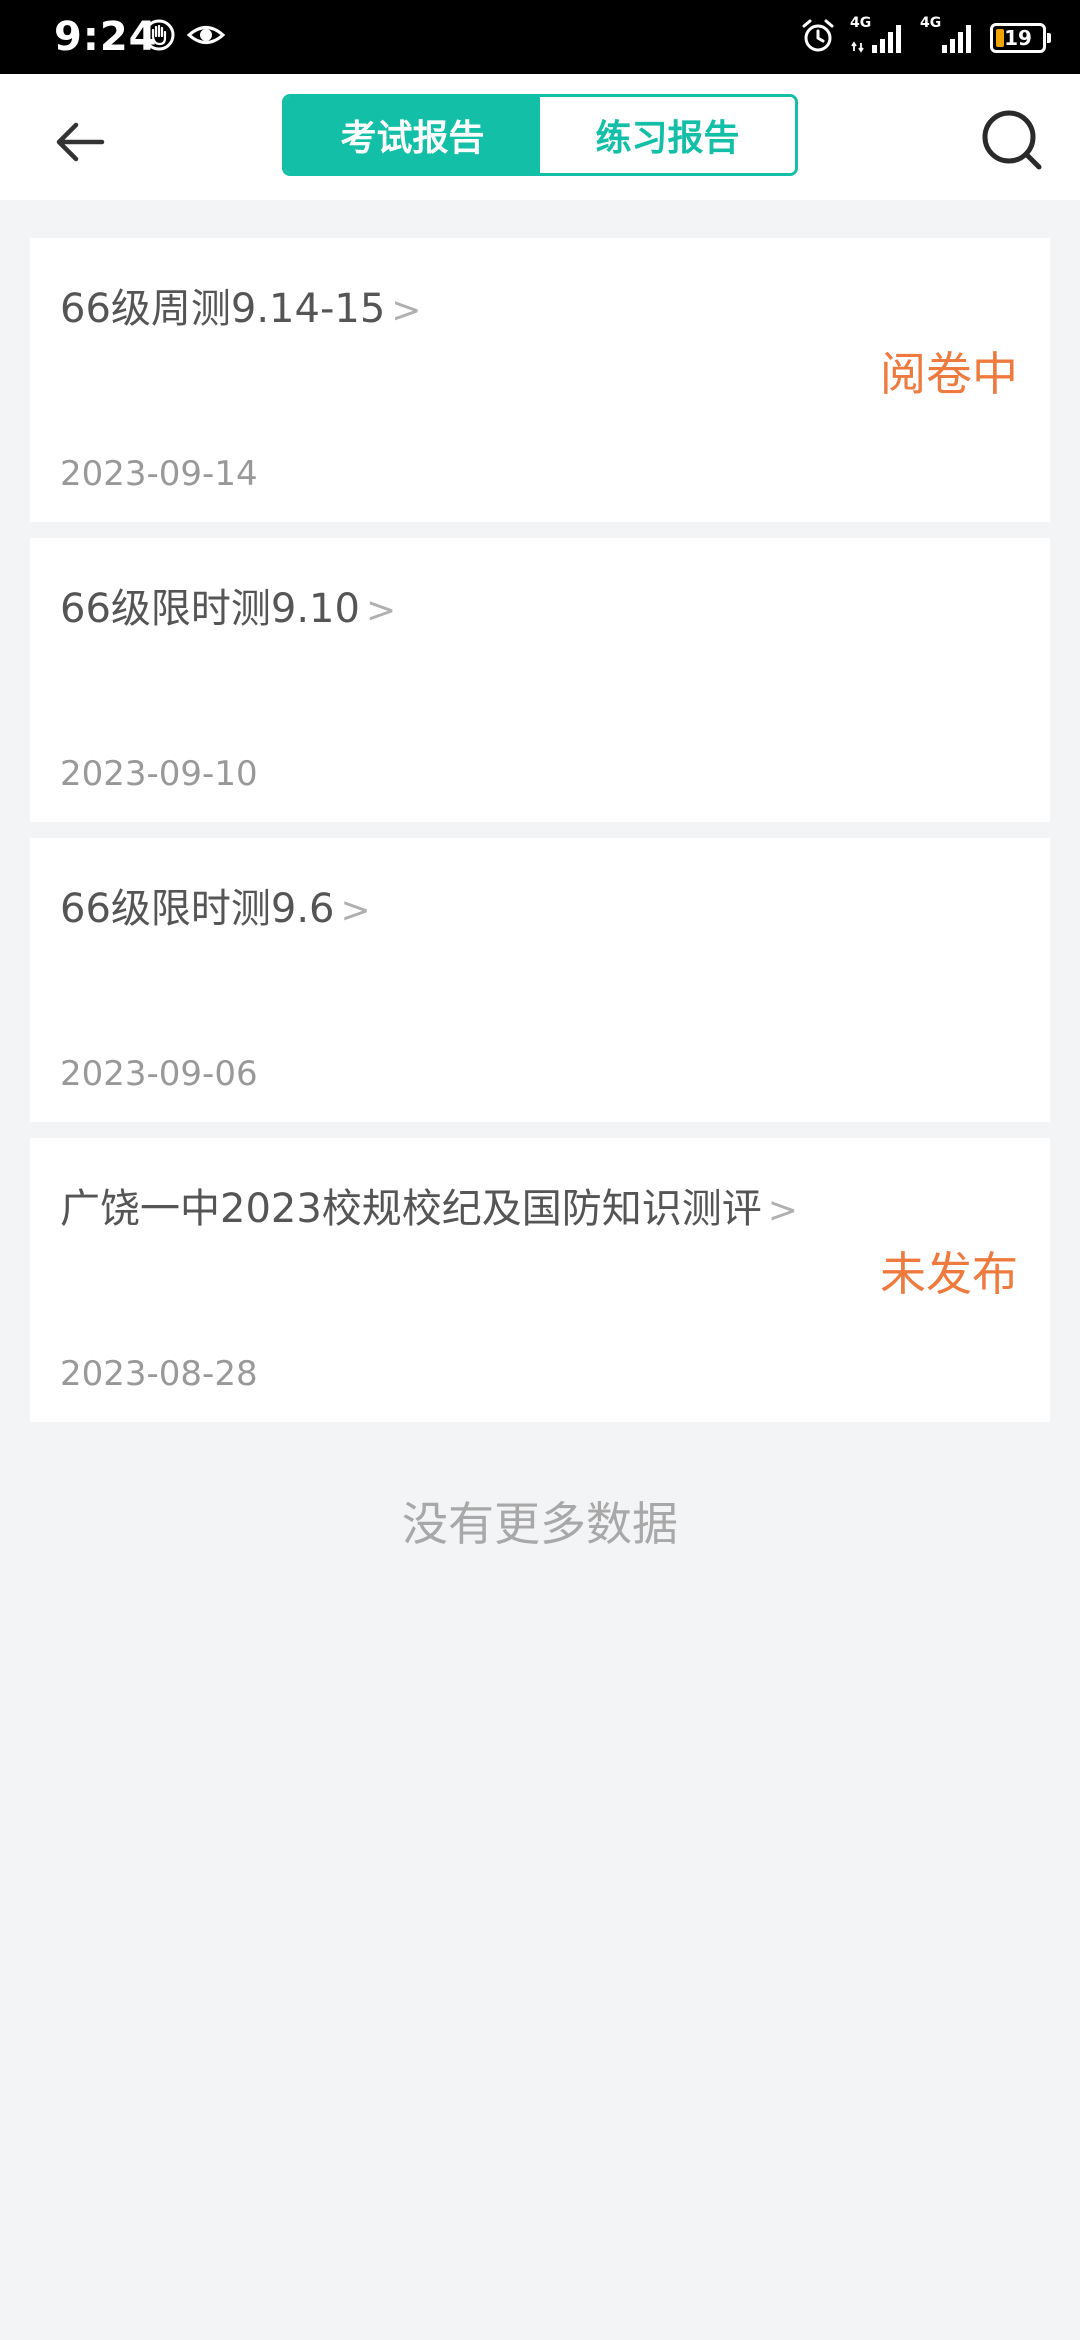 This screenshot has width=1080, height=2340. Describe the element at coordinates (540, 1280) in the screenshot. I see `report-card: 广饶一中2023校规校纪及国防知识测评 > 未发布 2023-08-28` at that location.